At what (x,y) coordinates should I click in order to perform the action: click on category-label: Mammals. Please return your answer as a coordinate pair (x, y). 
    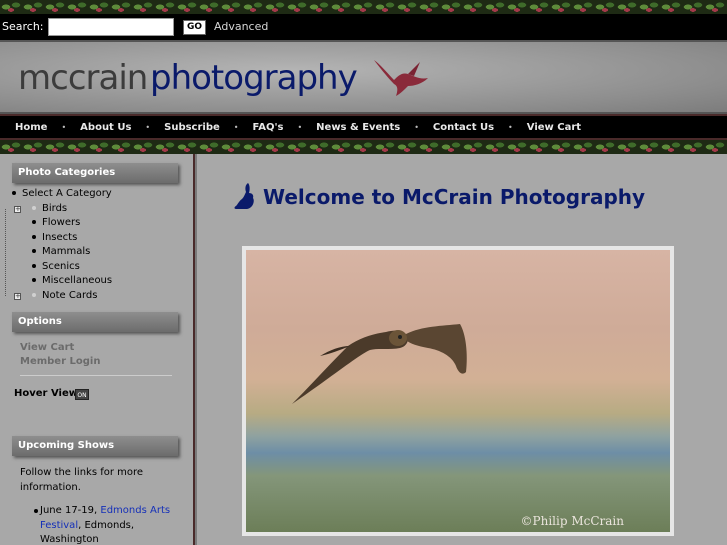
    Looking at the image, I should click on (66, 251).